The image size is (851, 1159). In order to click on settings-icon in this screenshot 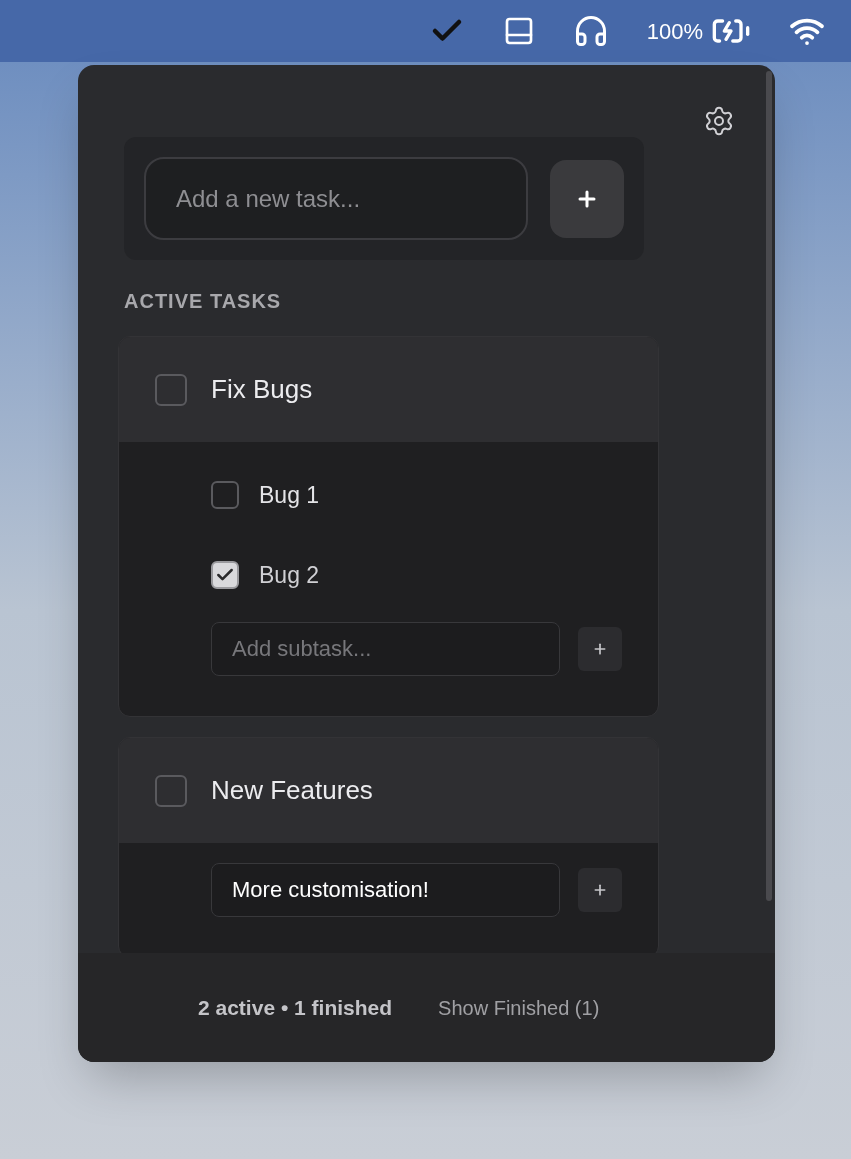, I will do `click(719, 121)`.